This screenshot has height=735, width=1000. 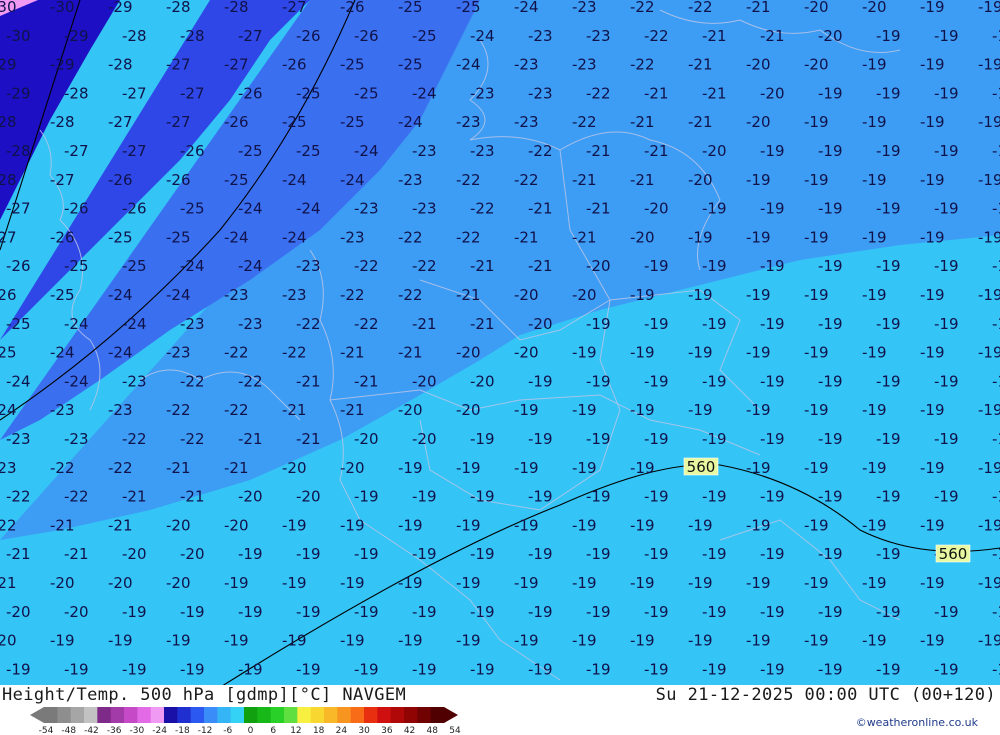 What do you see at coordinates (159, 730) in the screenshot?
I see `colorbar-tick: -24` at bounding box center [159, 730].